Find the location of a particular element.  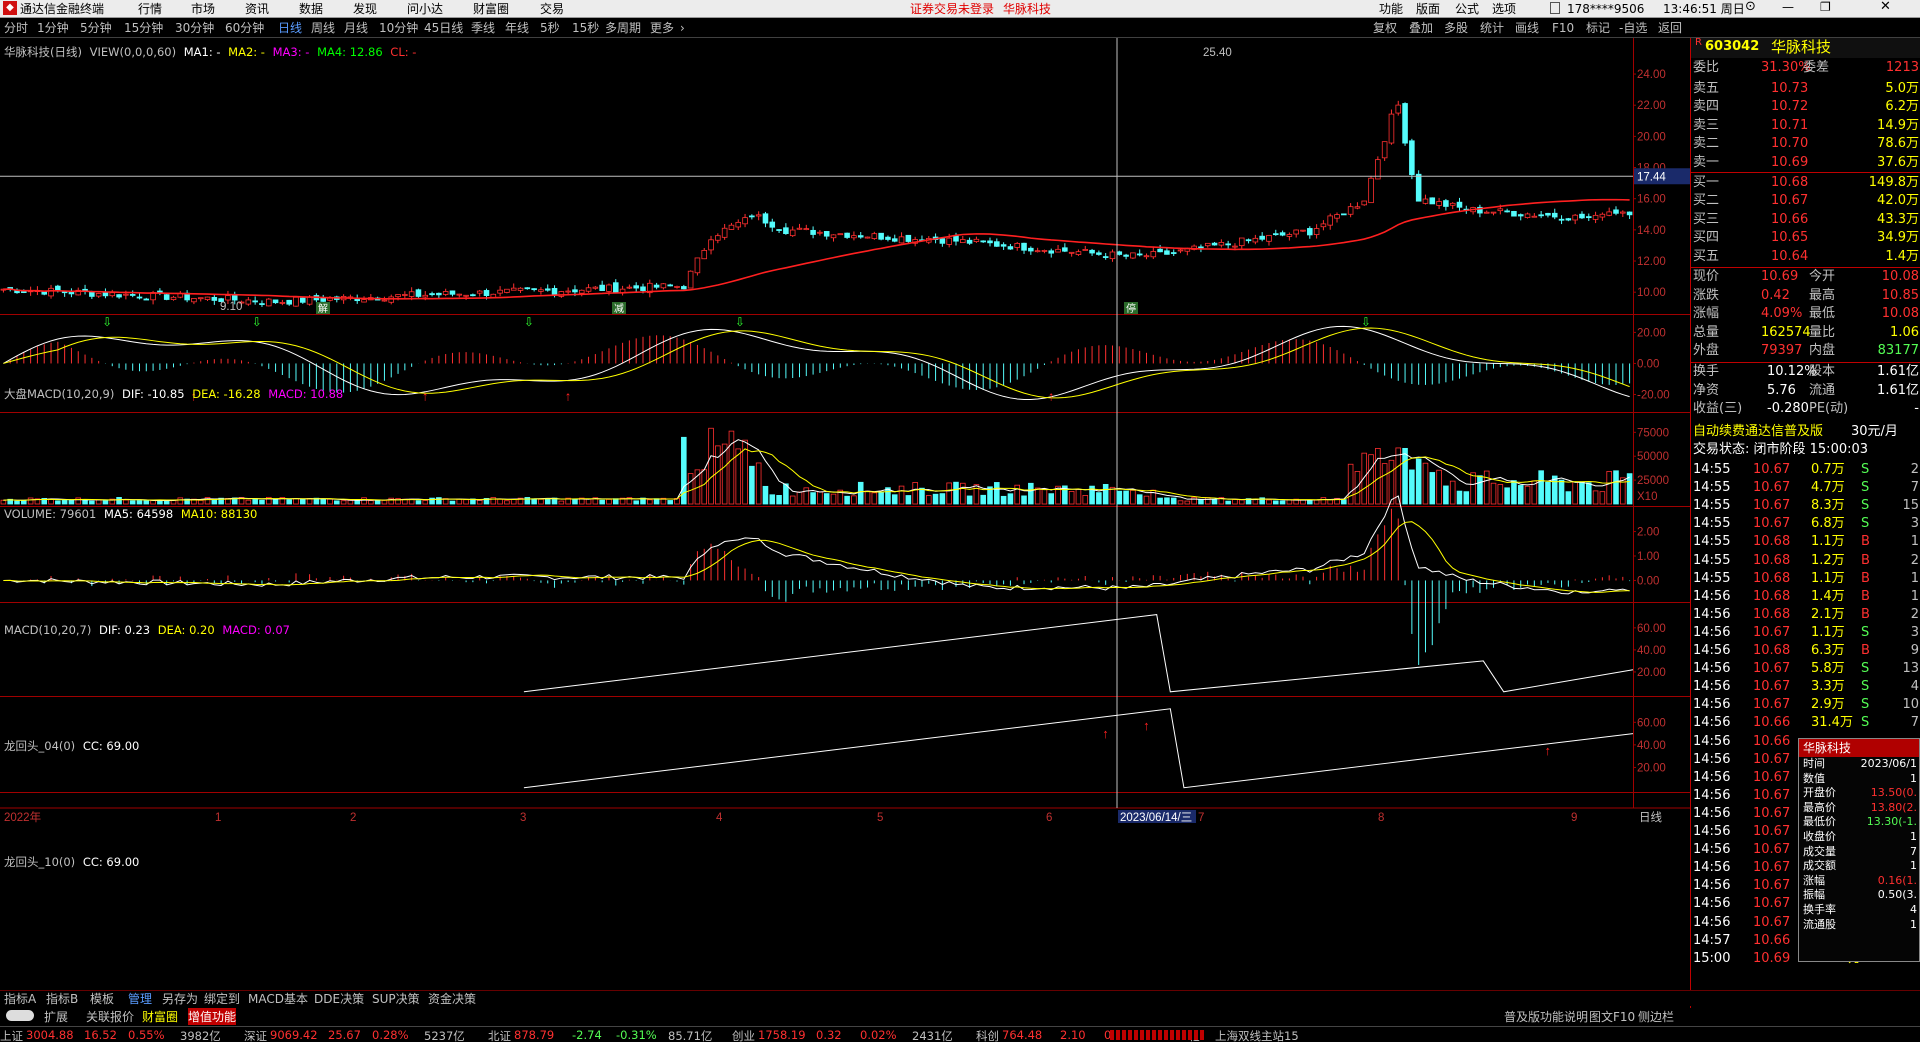

index-field: 85.71亿 is located at coordinates (690, 1035).